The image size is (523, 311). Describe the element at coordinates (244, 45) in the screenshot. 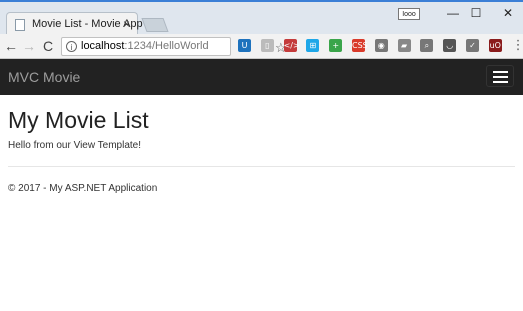

I see `password-manager-icon: U` at that location.